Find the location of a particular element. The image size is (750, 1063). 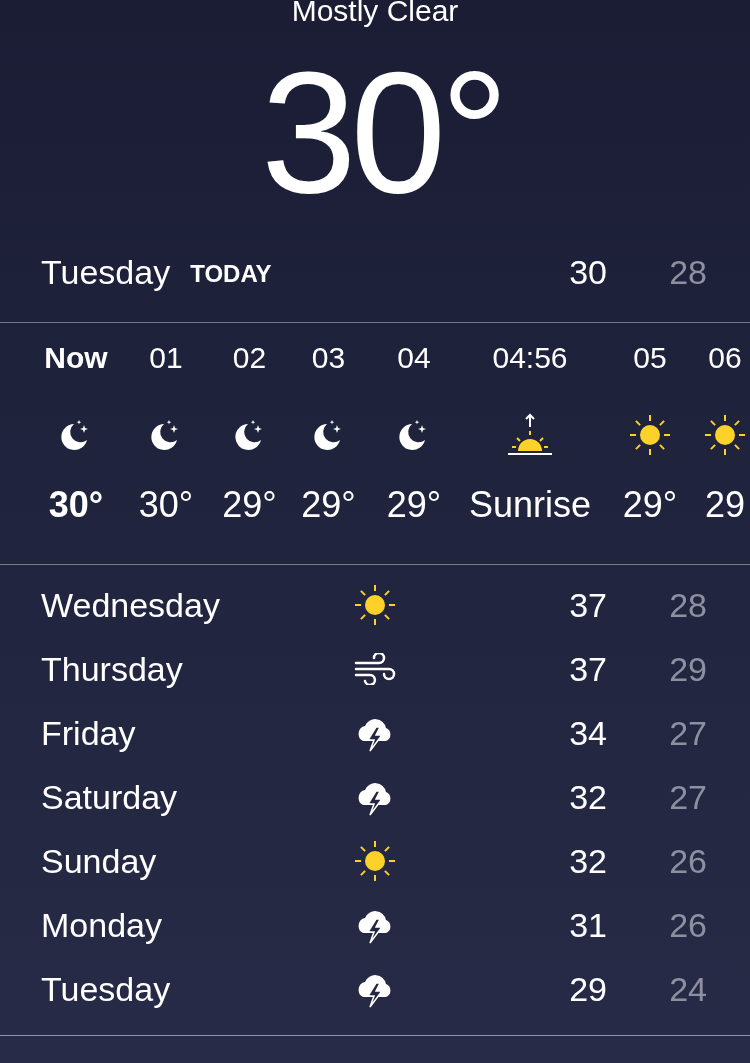

hour-label: 05 is located at coordinates (650, 358).